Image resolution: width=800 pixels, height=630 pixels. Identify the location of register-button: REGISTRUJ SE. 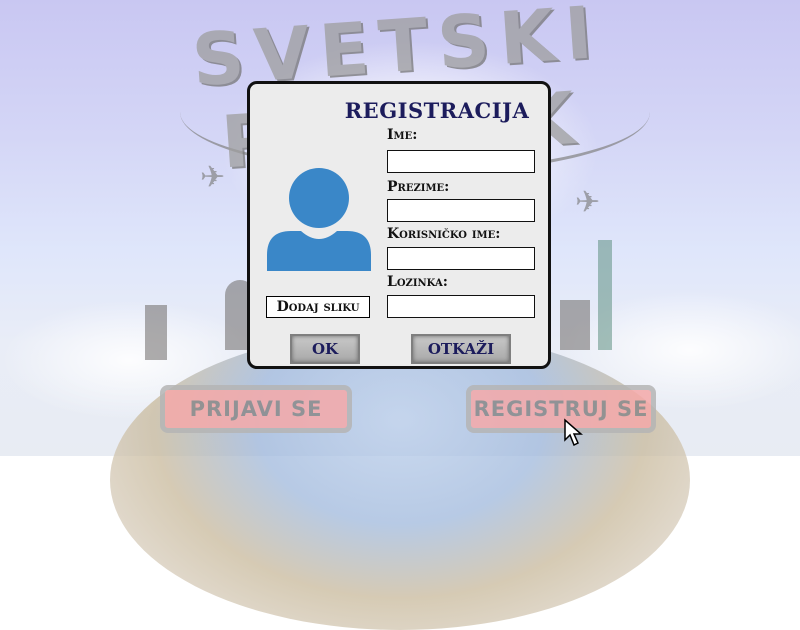
(561, 409).